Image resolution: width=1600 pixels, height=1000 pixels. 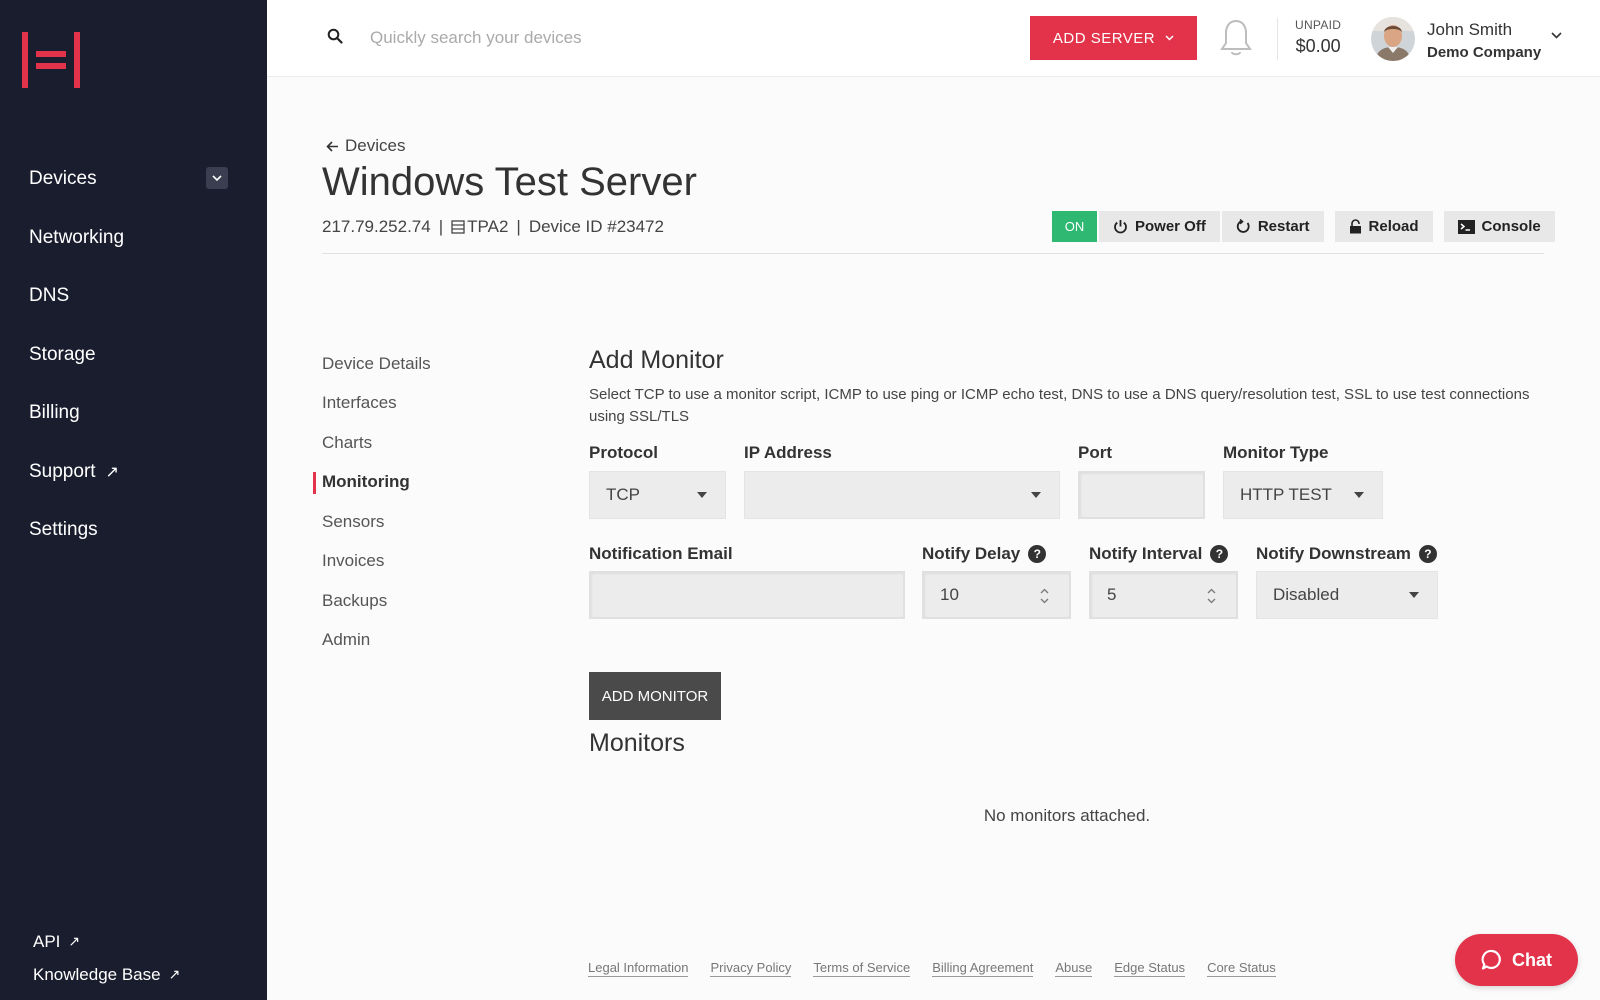 I want to click on monitor-type-select: HTTP TEST, so click(x=1303, y=495).